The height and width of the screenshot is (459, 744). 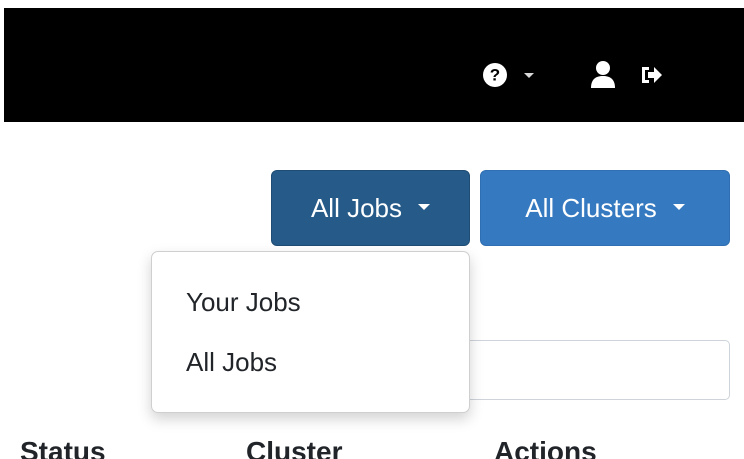 What do you see at coordinates (310, 302) in the screenshot?
I see `dropdown-item-your-jobs: Your Jobs` at bounding box center [310, 302].